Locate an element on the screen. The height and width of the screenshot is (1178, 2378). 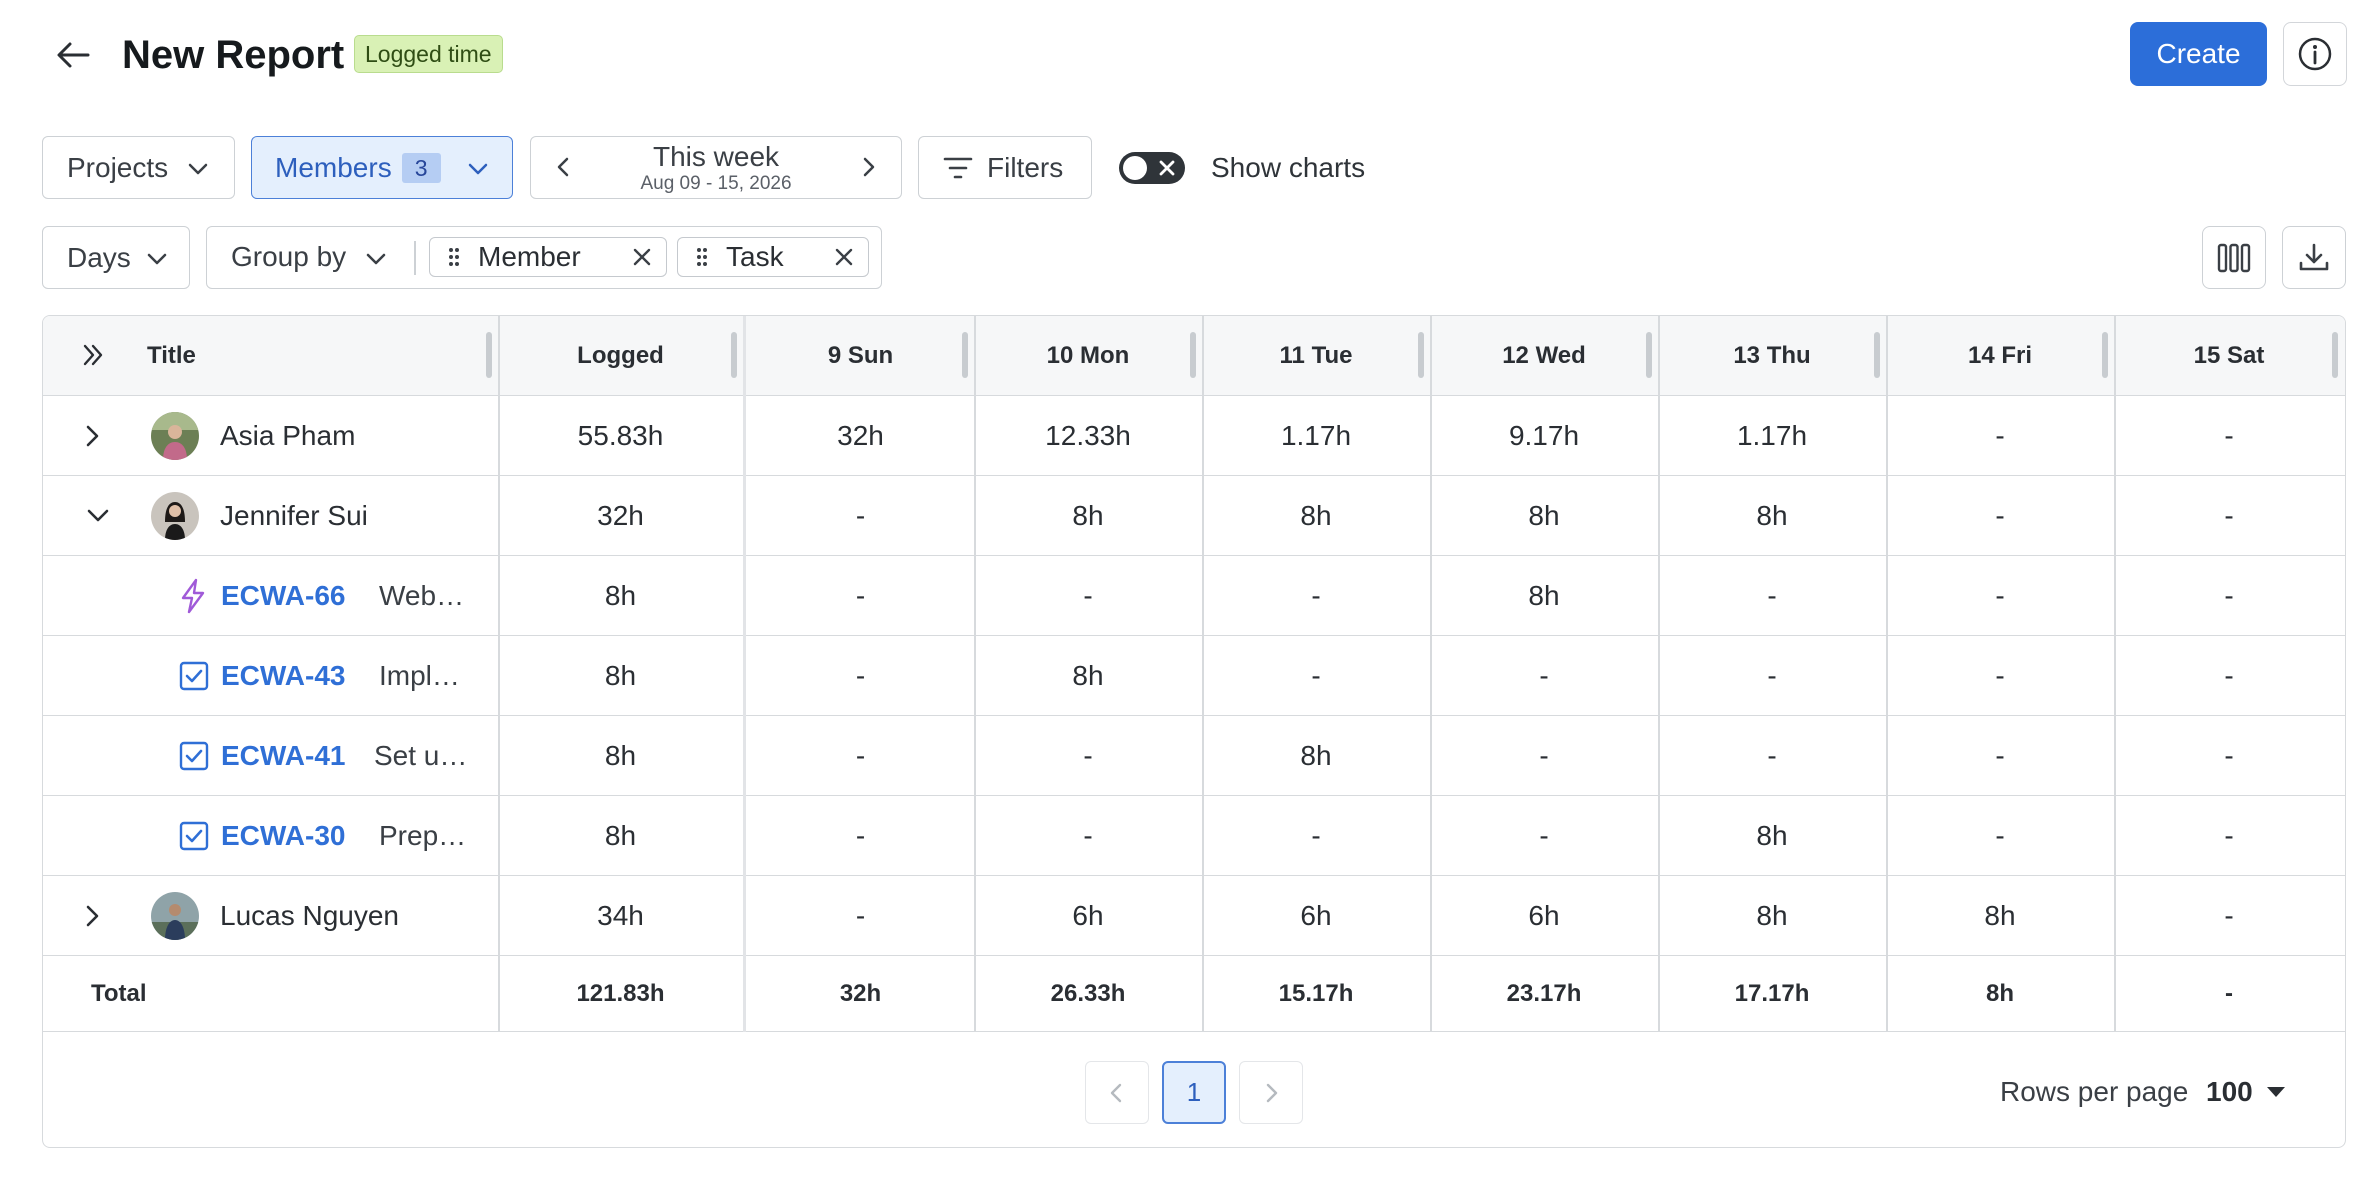
page-button-current: 1 is located at coordinates (1194, 1092).